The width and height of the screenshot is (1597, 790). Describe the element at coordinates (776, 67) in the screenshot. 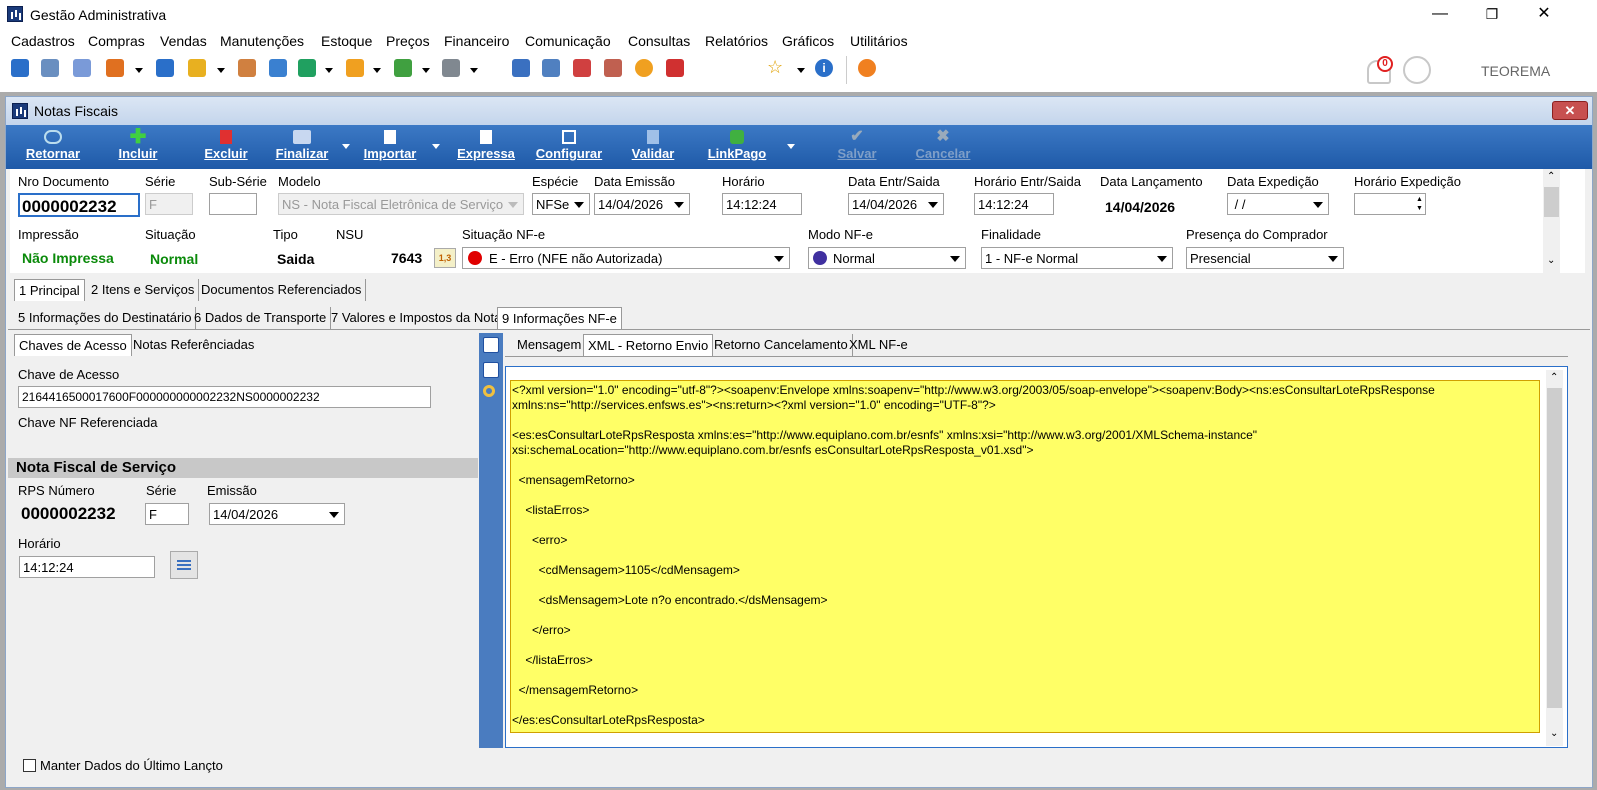

I see `star-icon: ☆` at that location.